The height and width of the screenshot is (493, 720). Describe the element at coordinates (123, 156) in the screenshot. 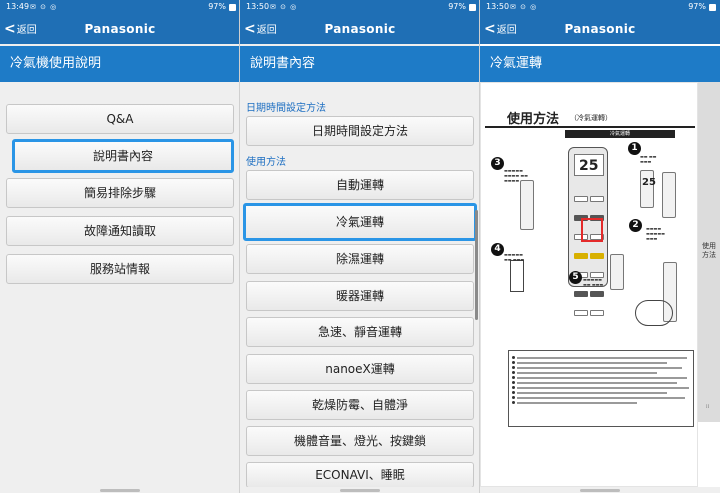

I see `manual-contents-button: 說明書內容` at that location.